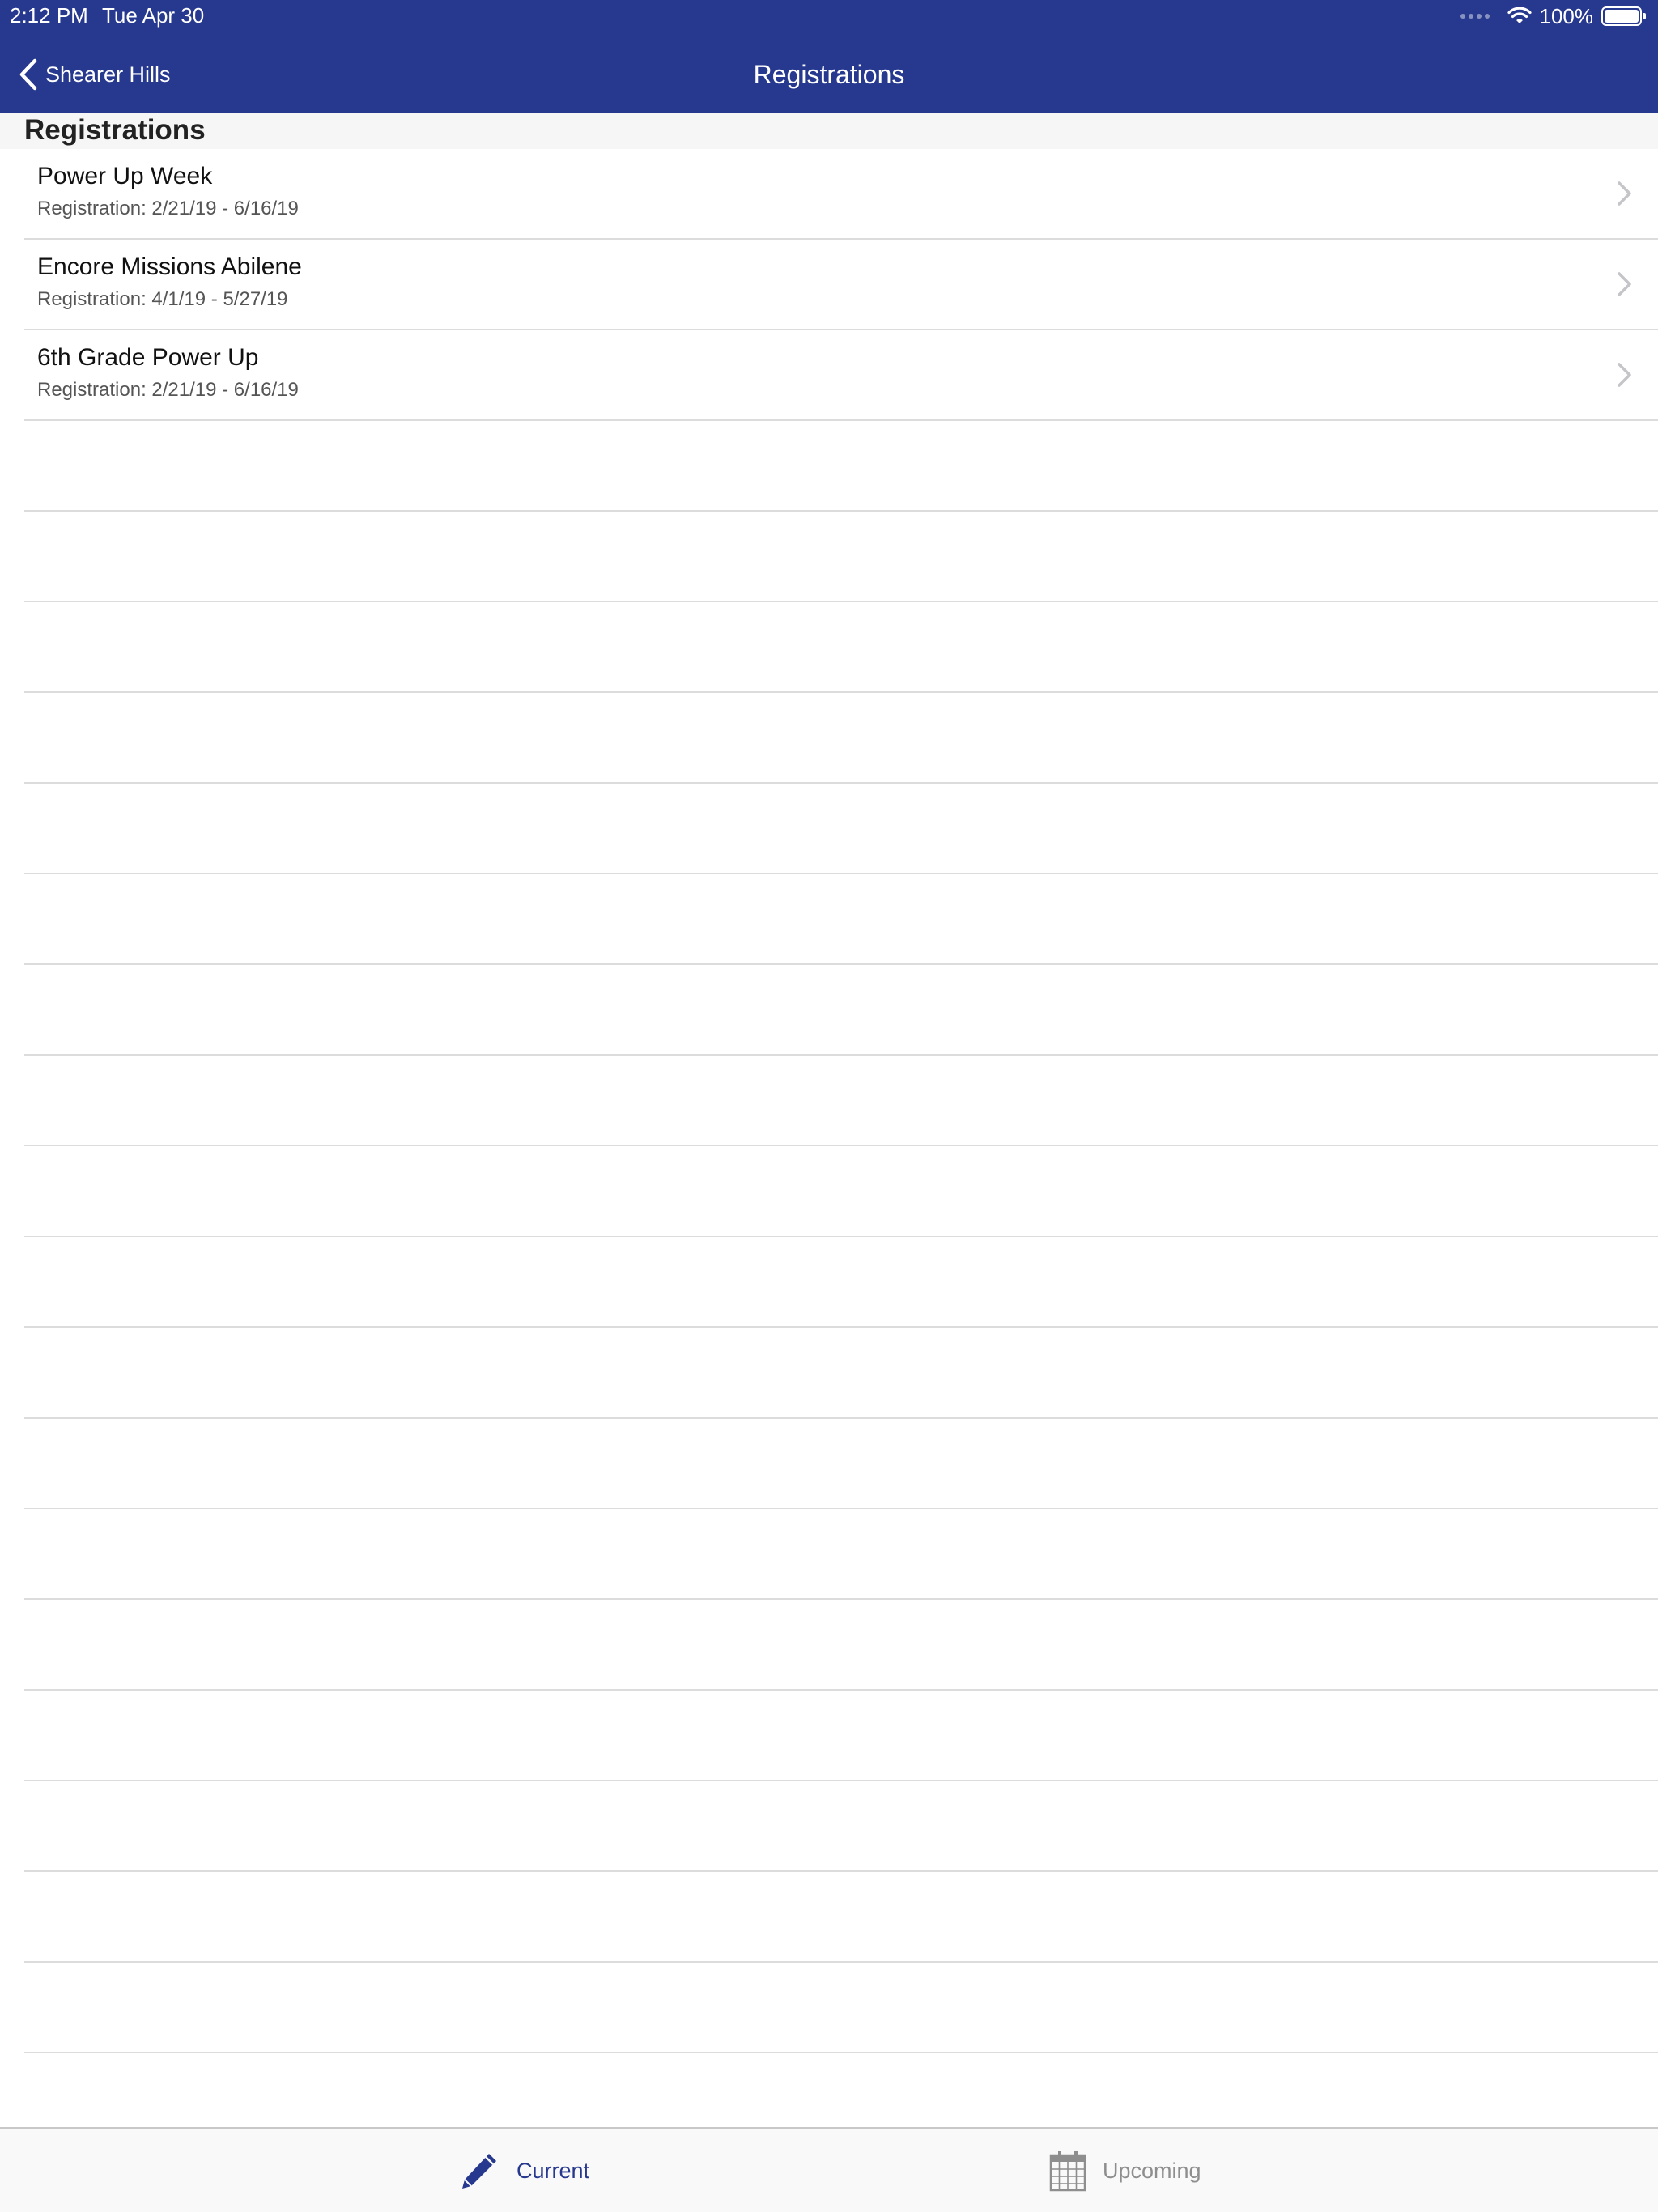  What do you see at coordinates (1519, 15) in the screenshot?
I see `wifi-icon` at bounding box center [1519, 15].